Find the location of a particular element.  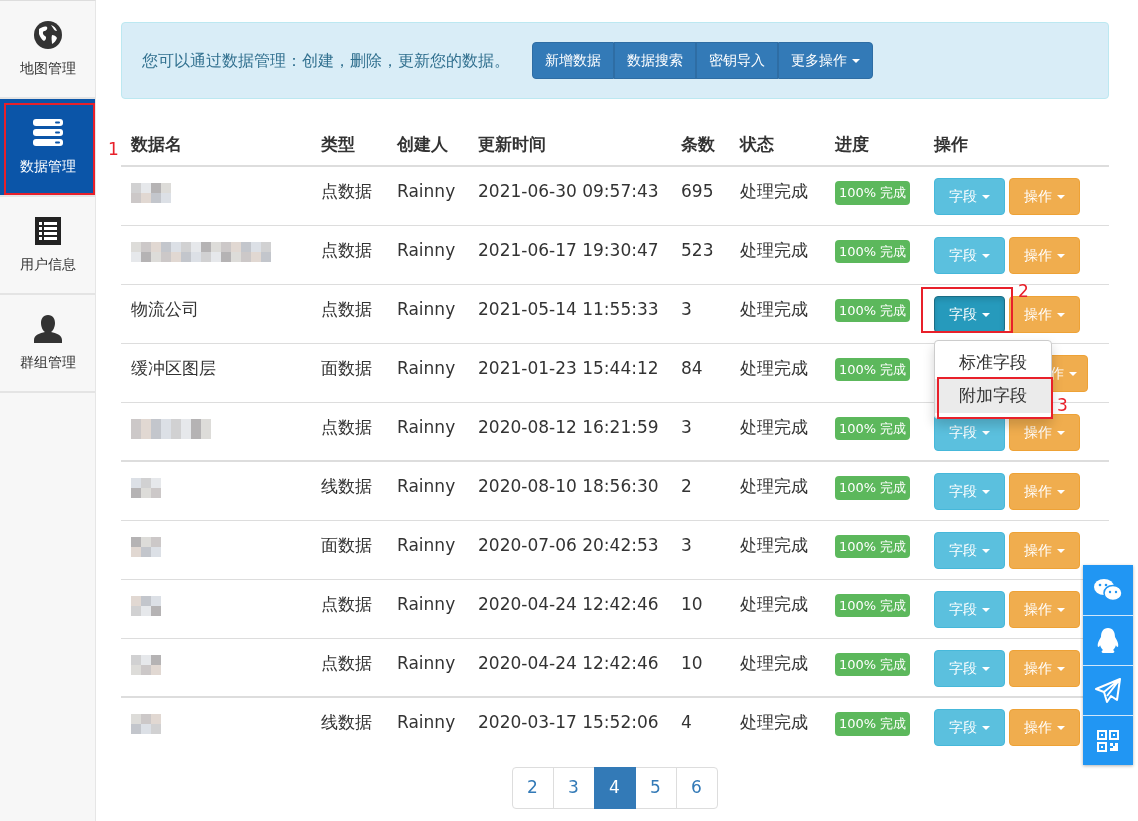

qr-code-icon is located at coordinates (1108, 740).